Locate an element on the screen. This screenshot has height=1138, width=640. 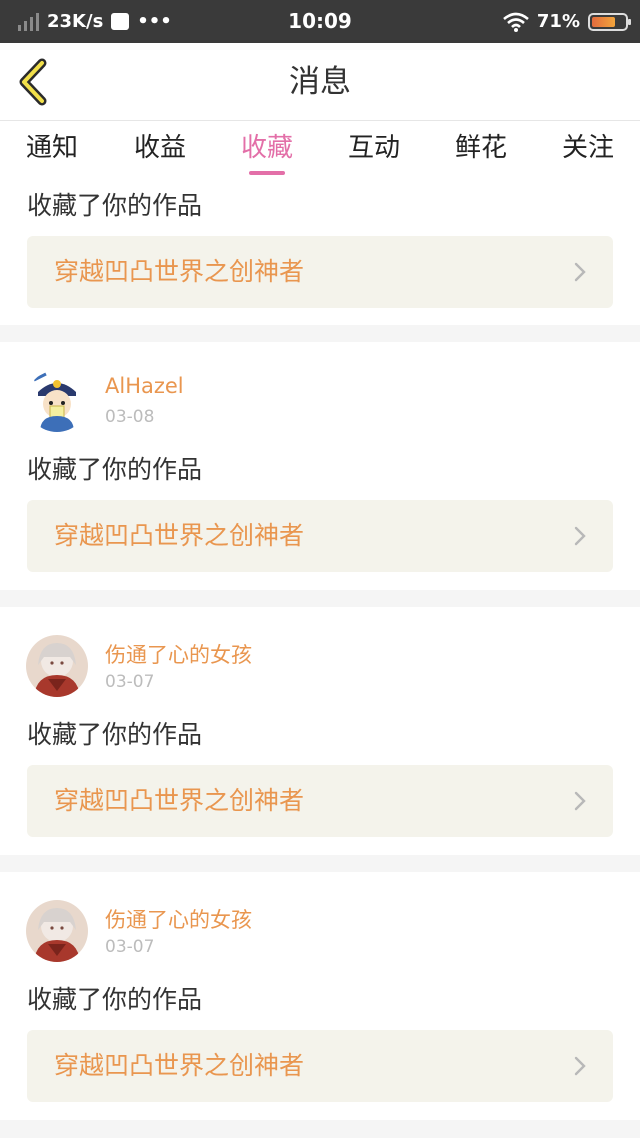
tab-flowers: 鲜花 is located at coordinates (481, 151).